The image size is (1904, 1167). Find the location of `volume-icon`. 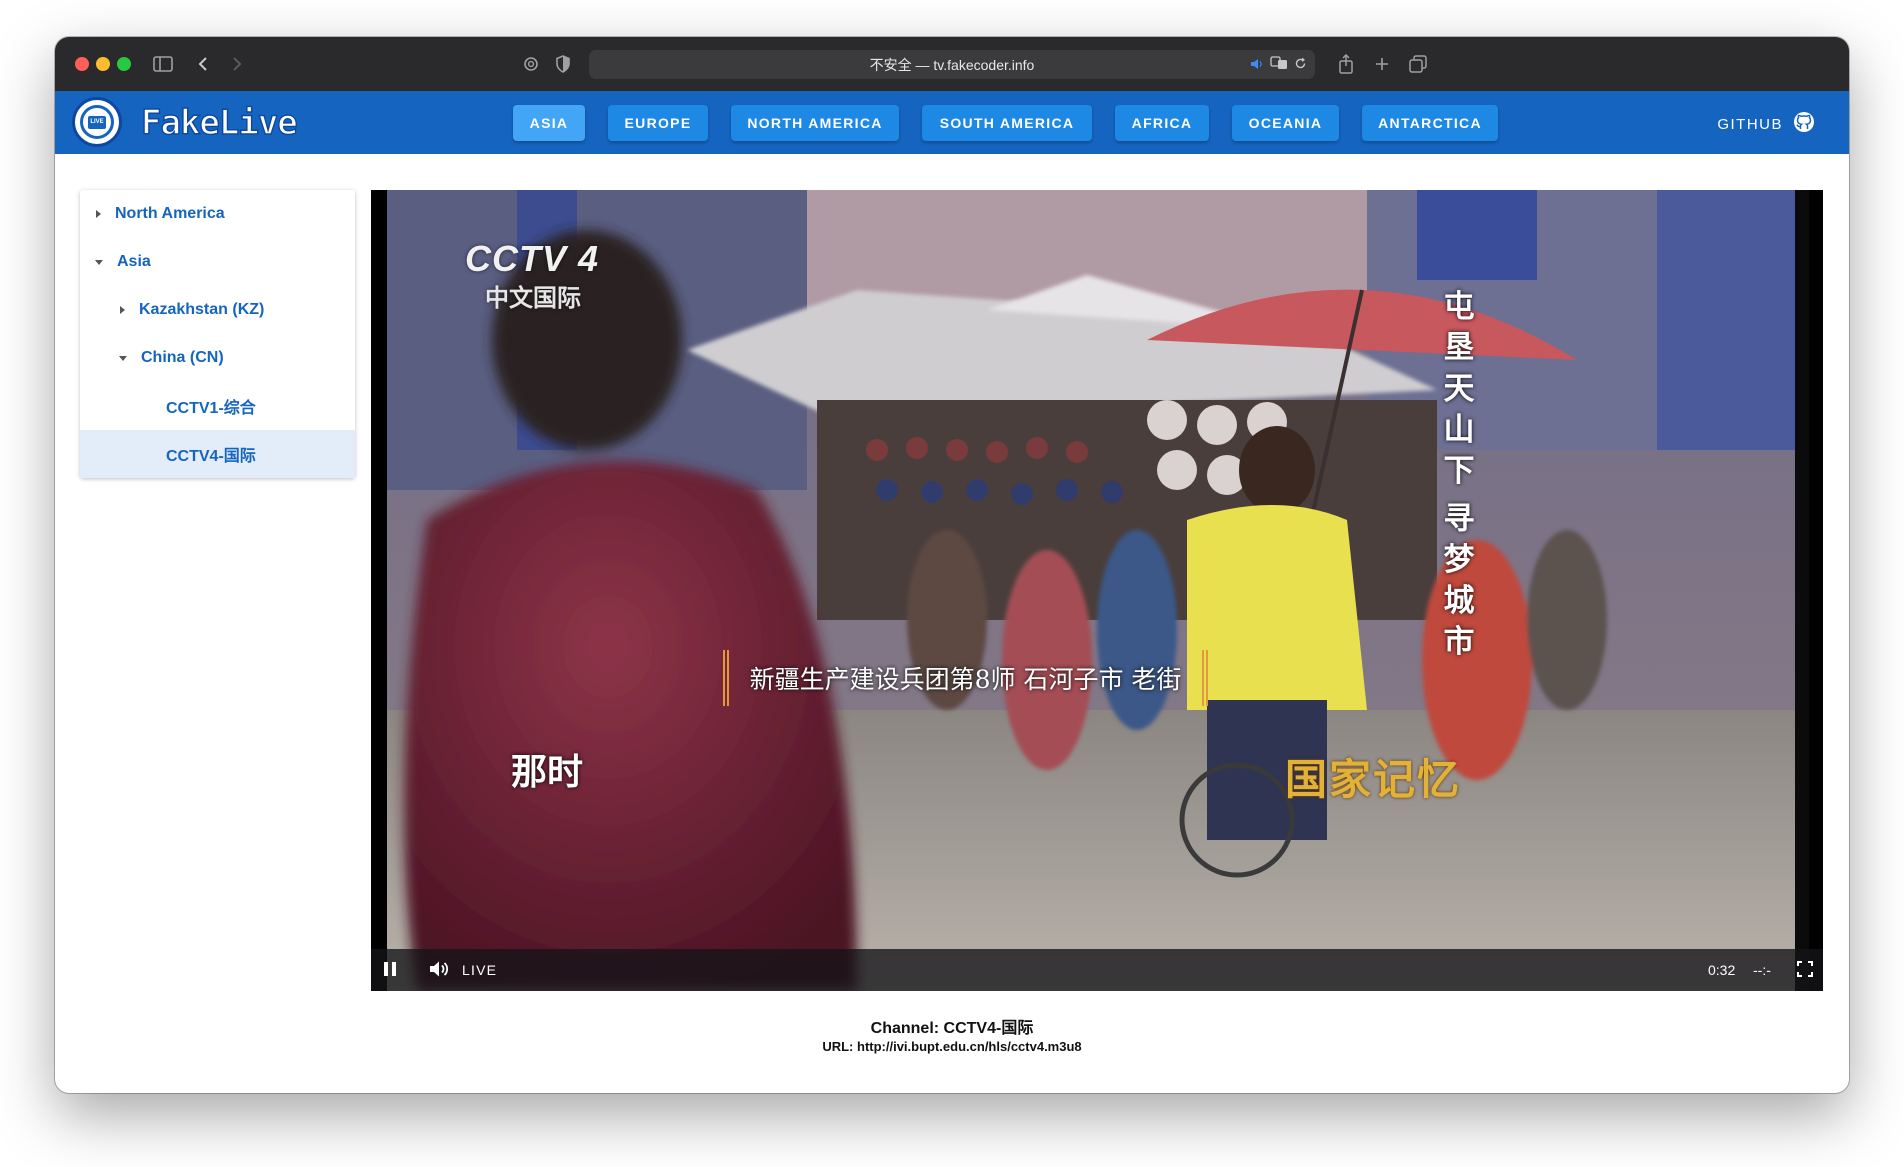

volume-icon is located at coordinates (440, 970).